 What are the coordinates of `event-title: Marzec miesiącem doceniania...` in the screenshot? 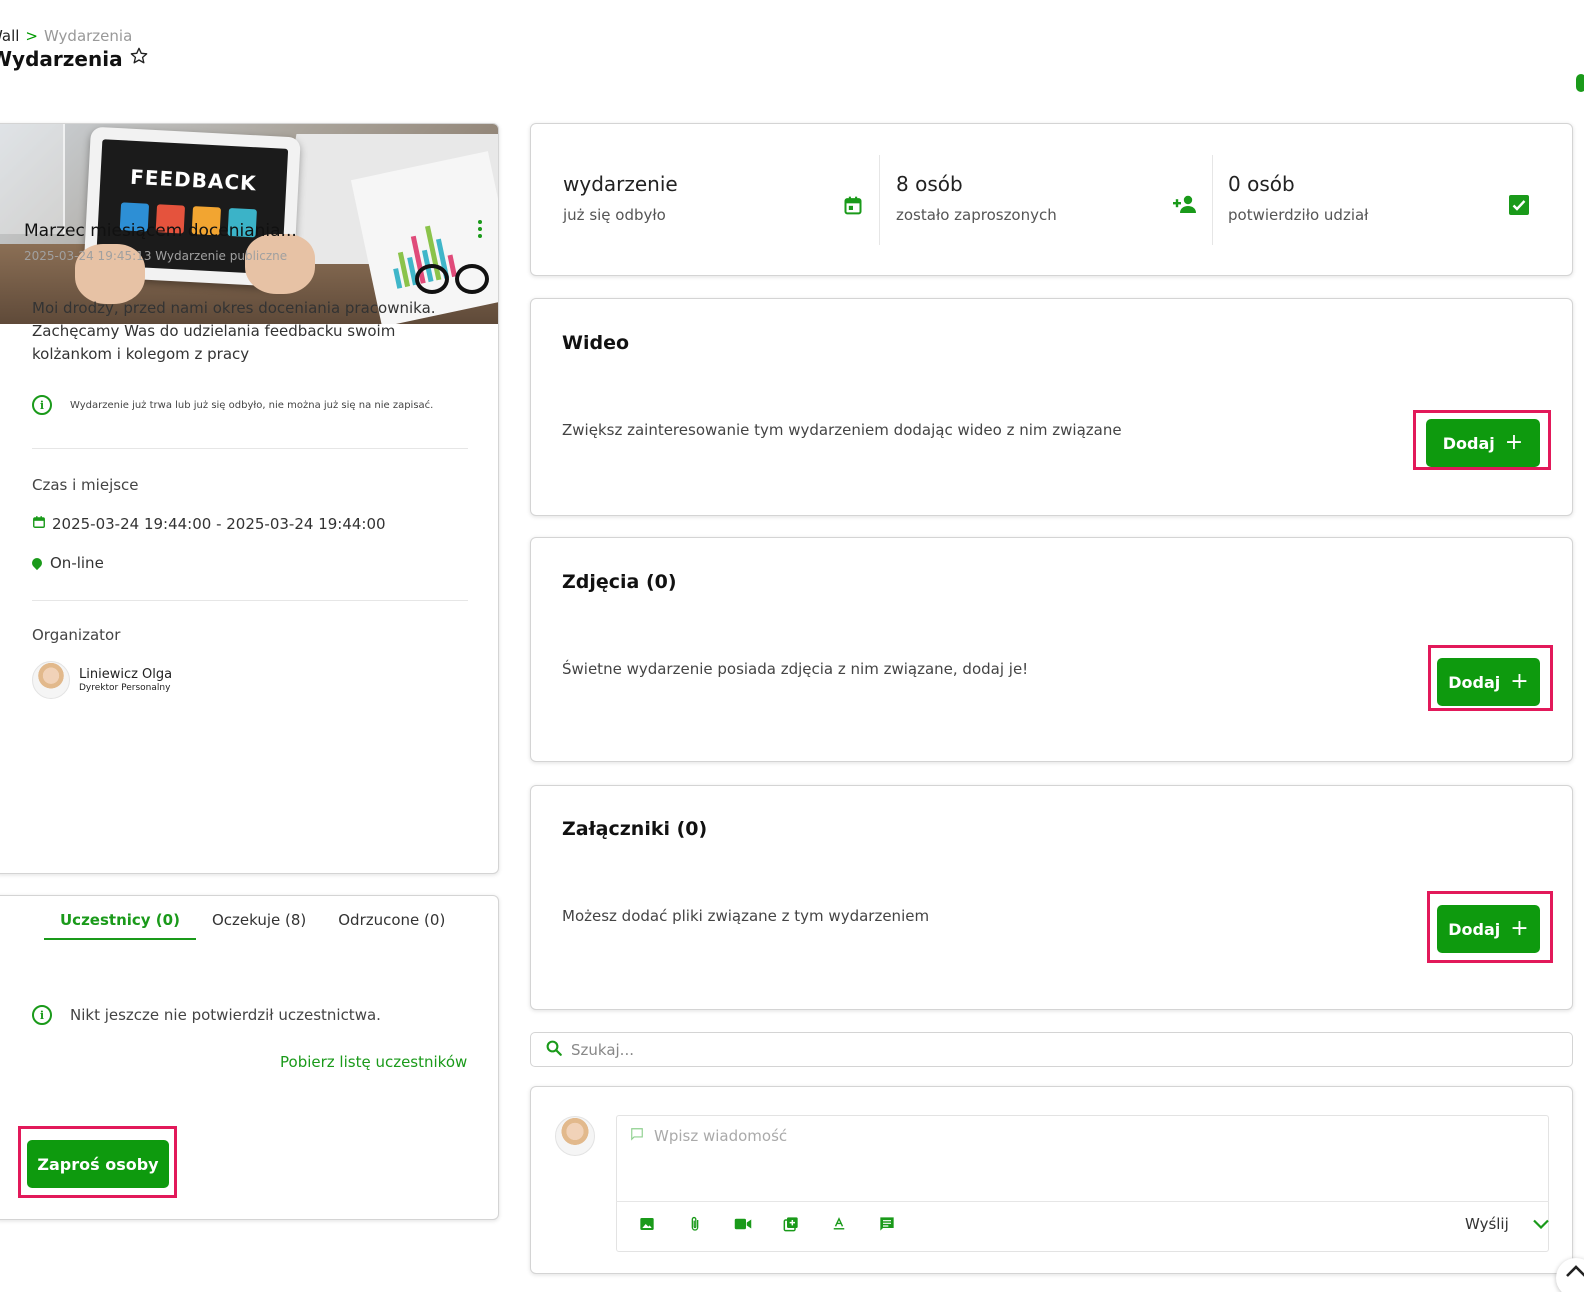 It's located at (160, 231).